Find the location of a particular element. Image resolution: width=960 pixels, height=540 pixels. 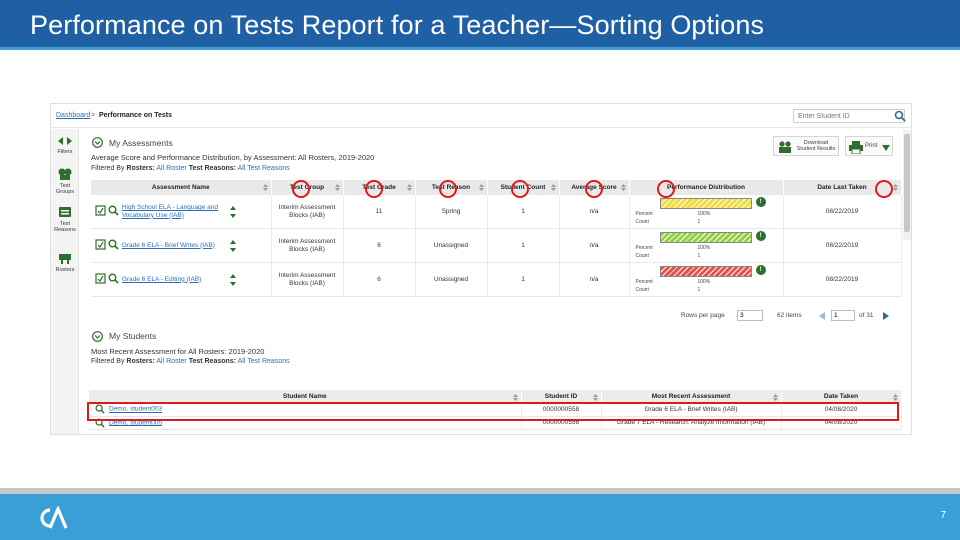

assessment-name-cell: Grade 6 ELA - Brief Writes (IAB) is located at coordinates (181, 245).